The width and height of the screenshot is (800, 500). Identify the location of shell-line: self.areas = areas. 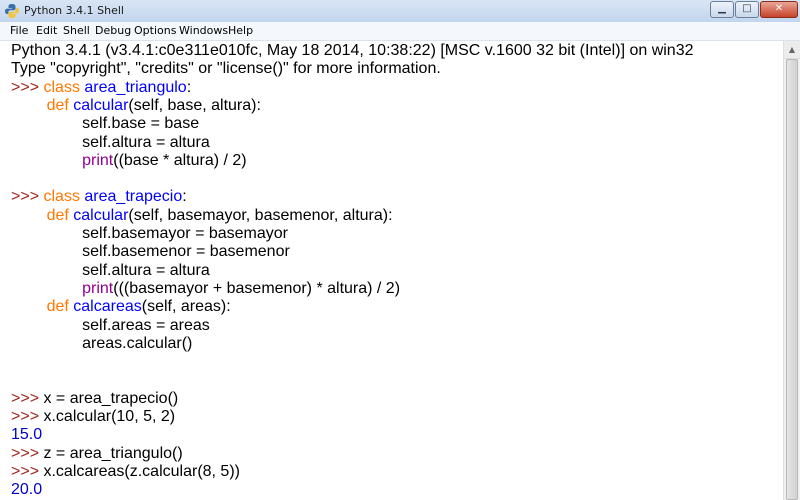
(110, 326).